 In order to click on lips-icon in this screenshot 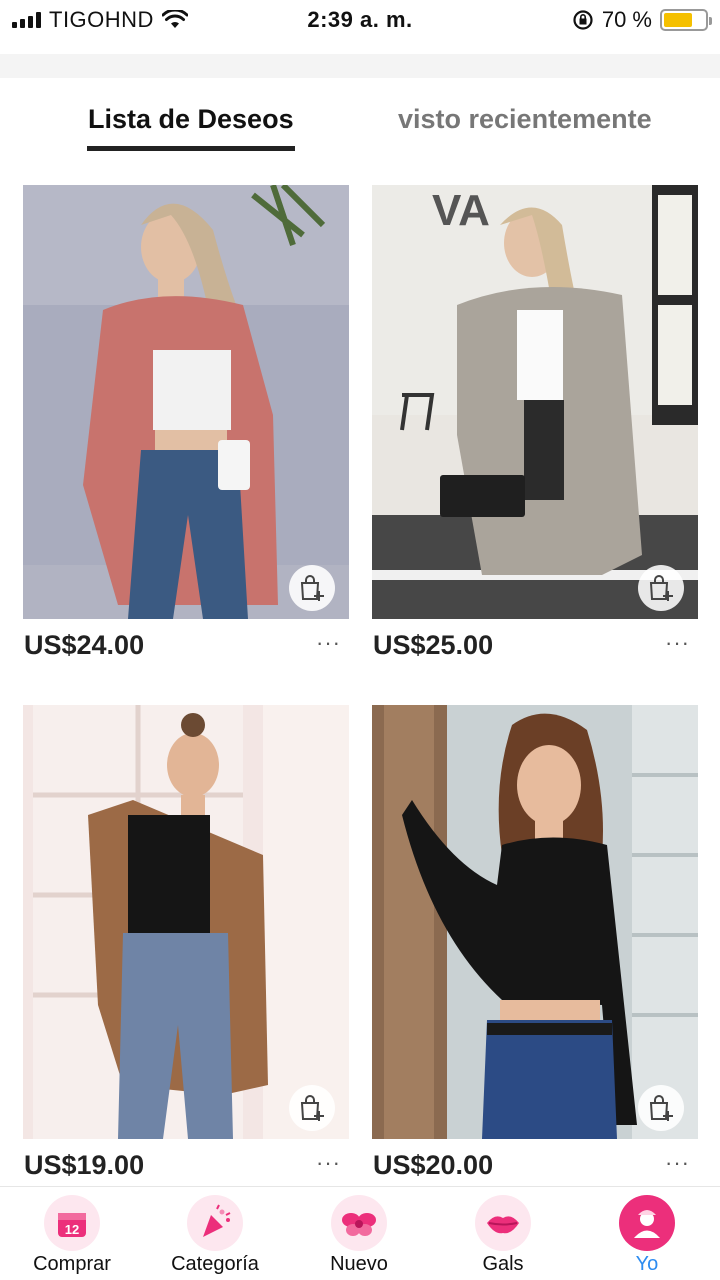, I will do `click(503, 1223)`.